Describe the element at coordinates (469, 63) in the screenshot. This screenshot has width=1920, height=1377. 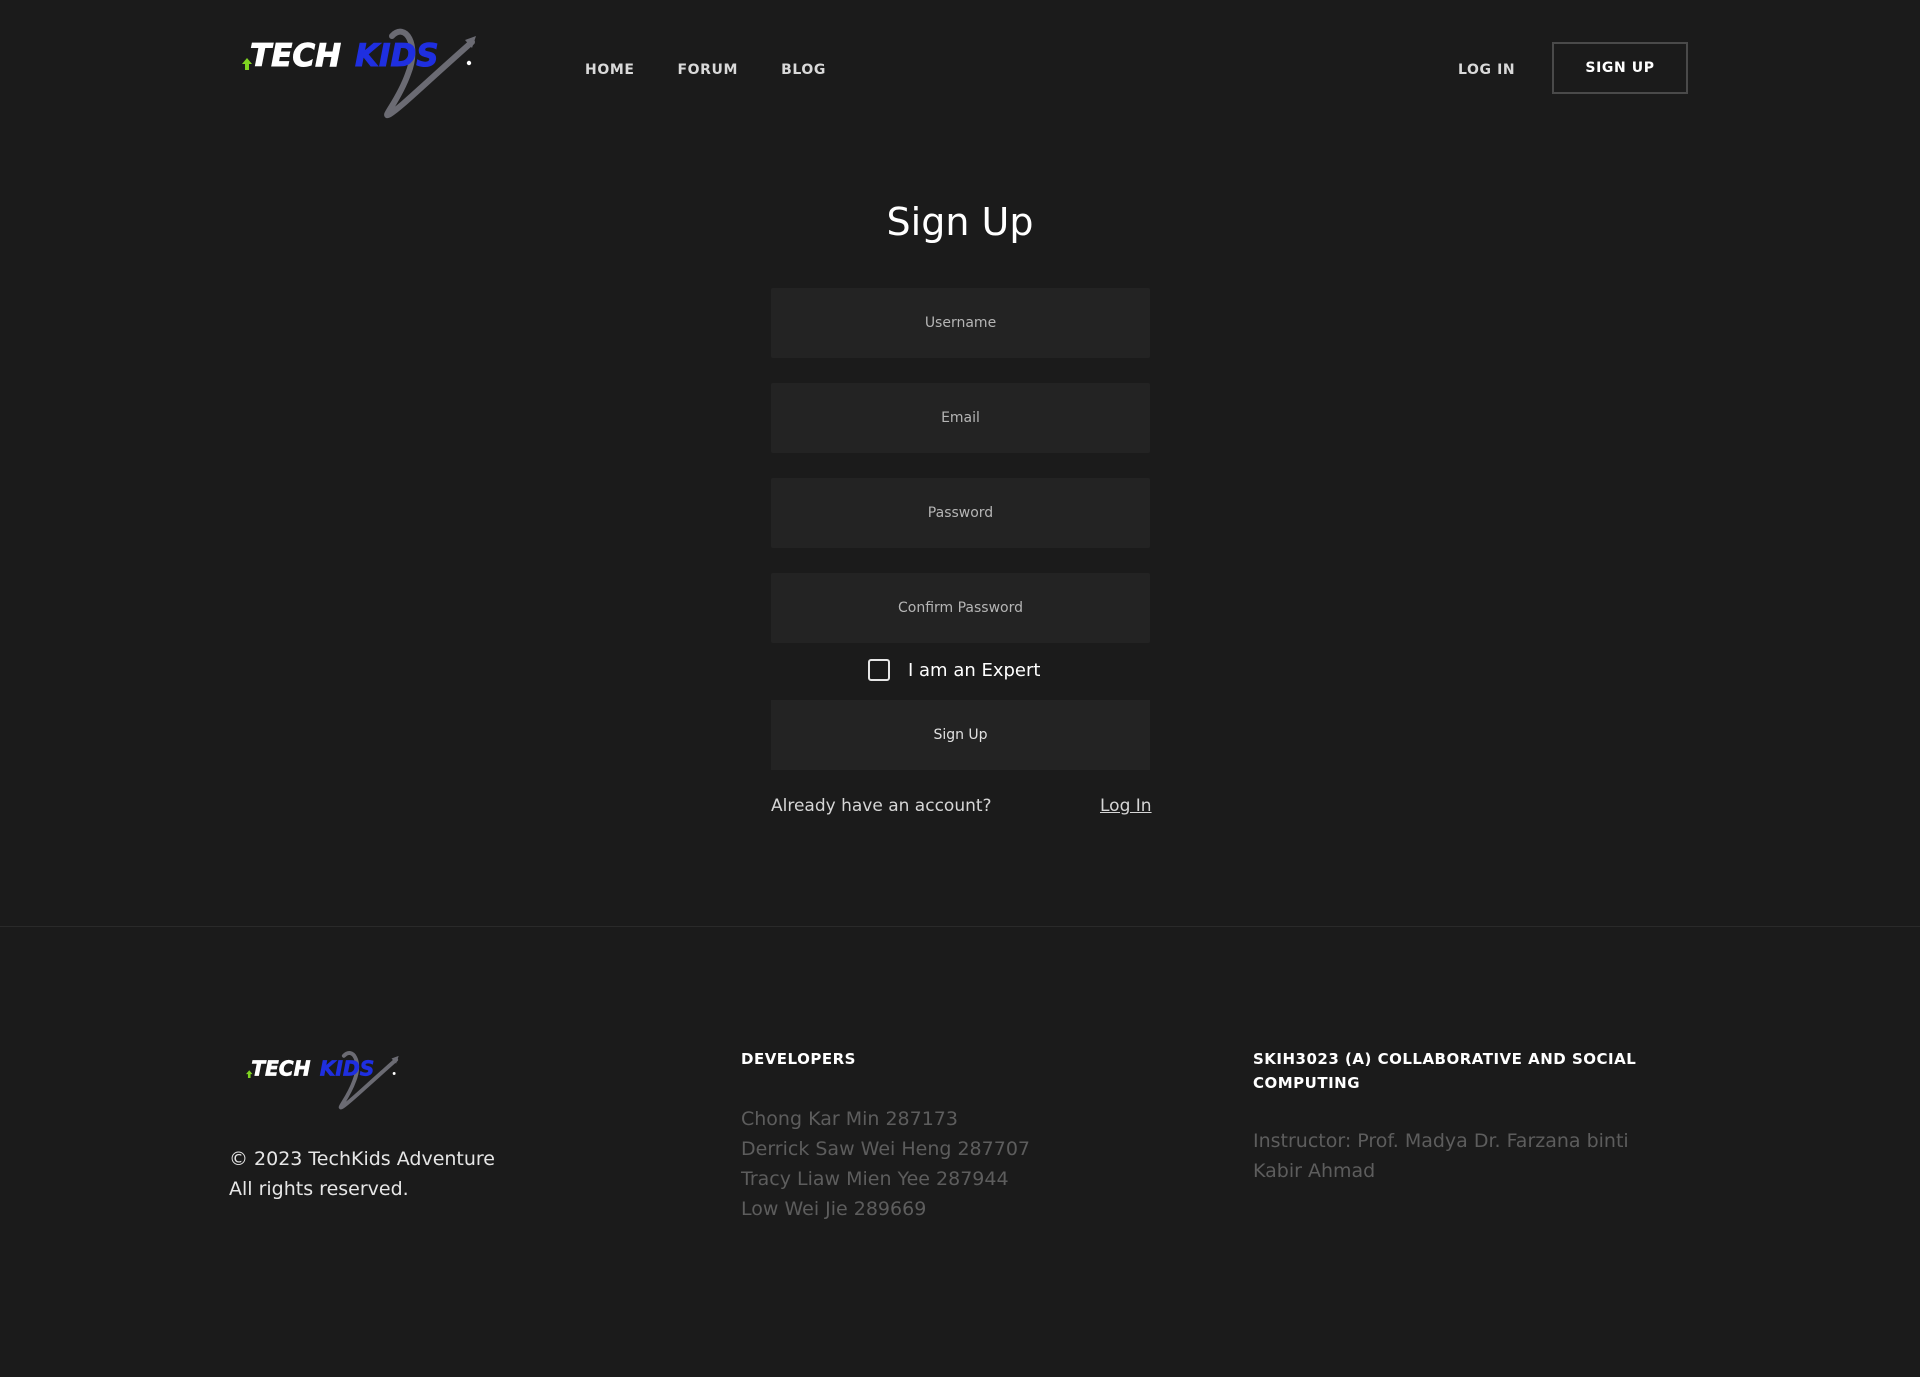
I see `logo-dot` at that location.